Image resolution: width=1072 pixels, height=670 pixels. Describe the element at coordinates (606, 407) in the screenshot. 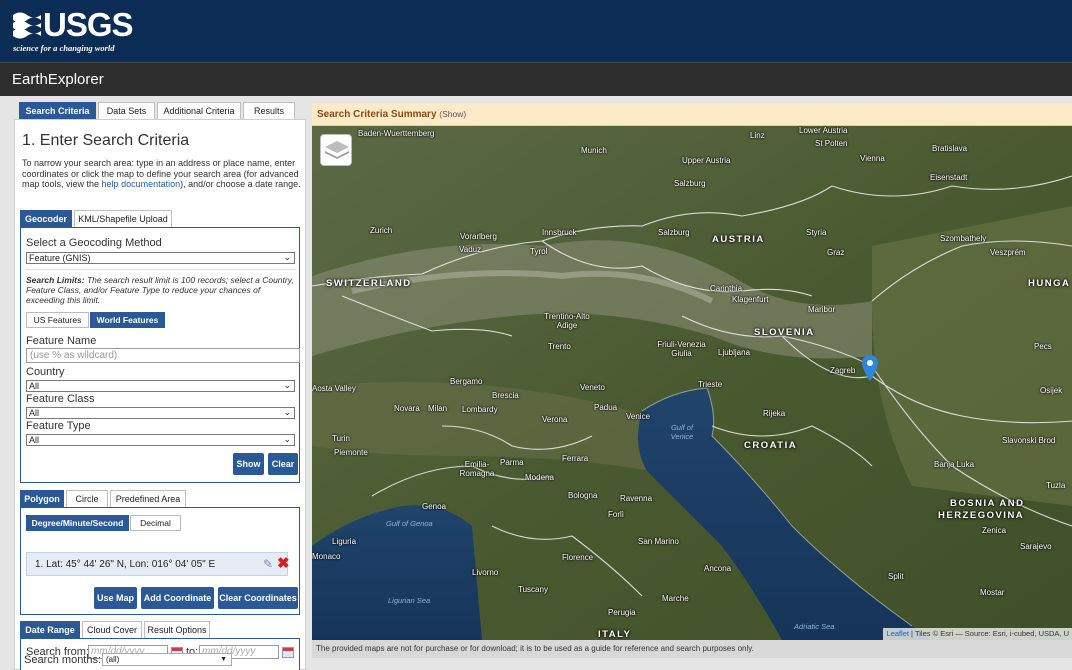

I see `map-place-label: Padua` at that location.